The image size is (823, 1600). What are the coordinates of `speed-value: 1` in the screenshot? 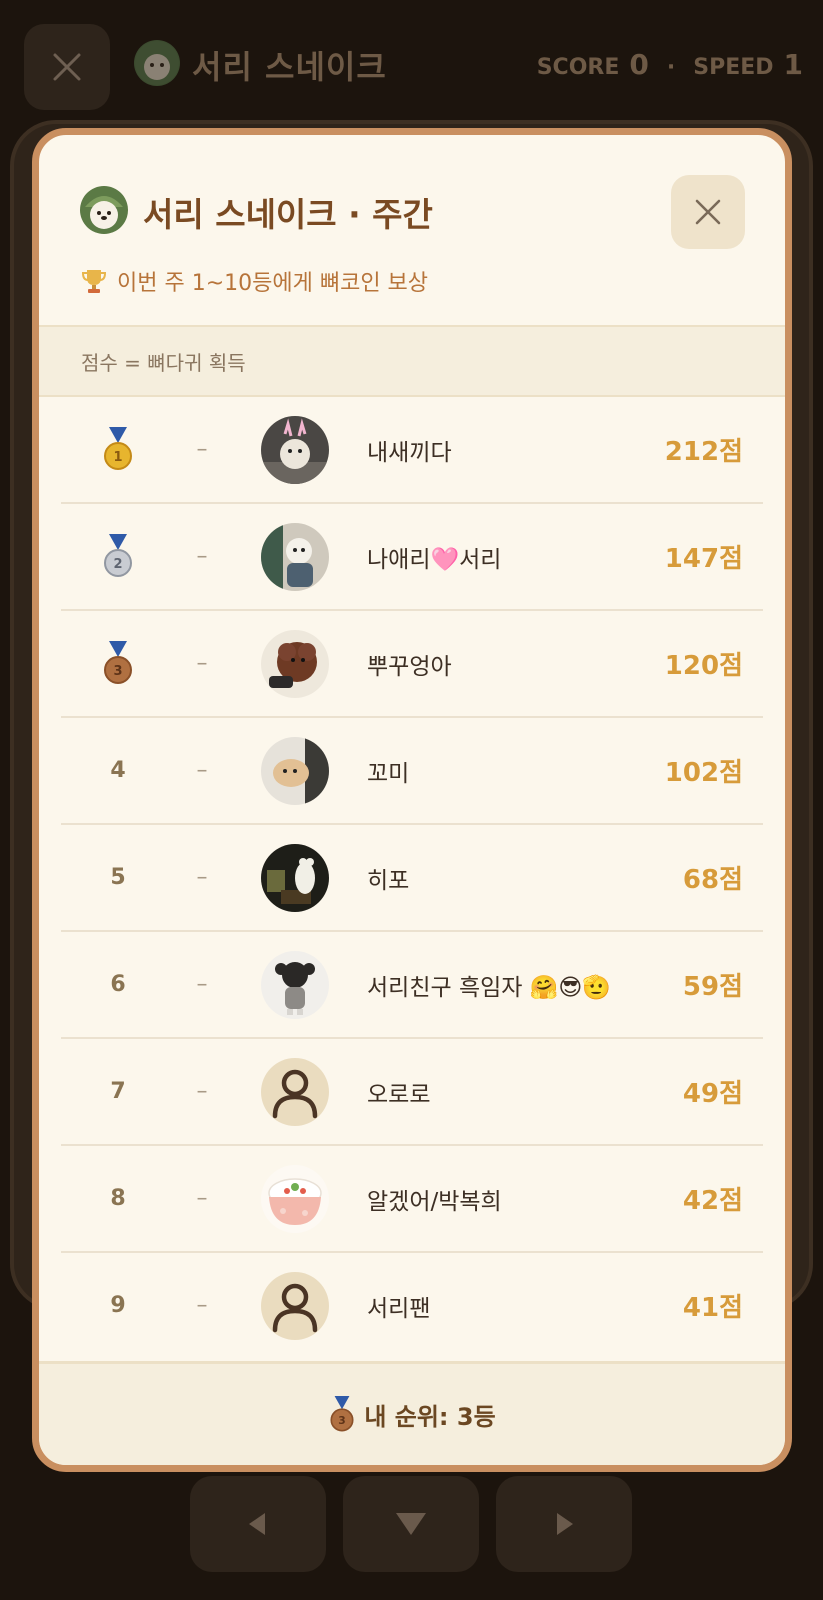 It's located at (793, 64).